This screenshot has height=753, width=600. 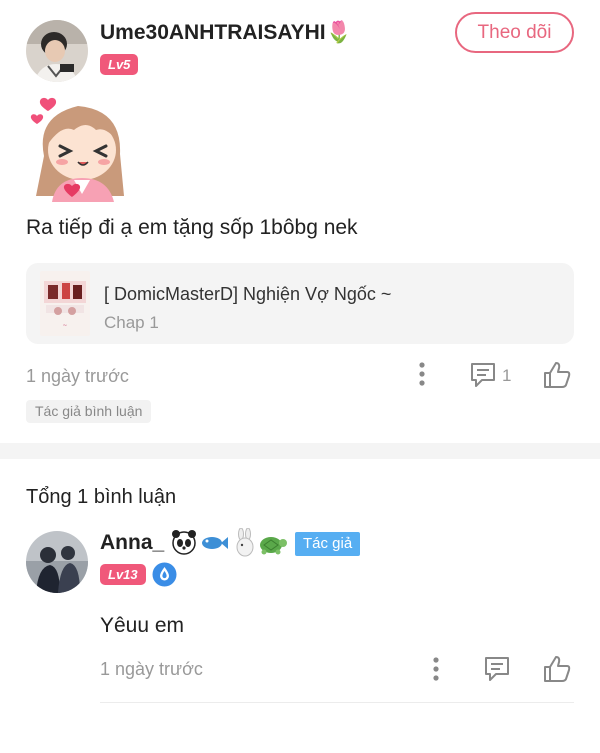 I want to click on comment-text: Ra tiếp đi ạ em tặng sốp 1bôbg nek, so click(x=192, y=227).